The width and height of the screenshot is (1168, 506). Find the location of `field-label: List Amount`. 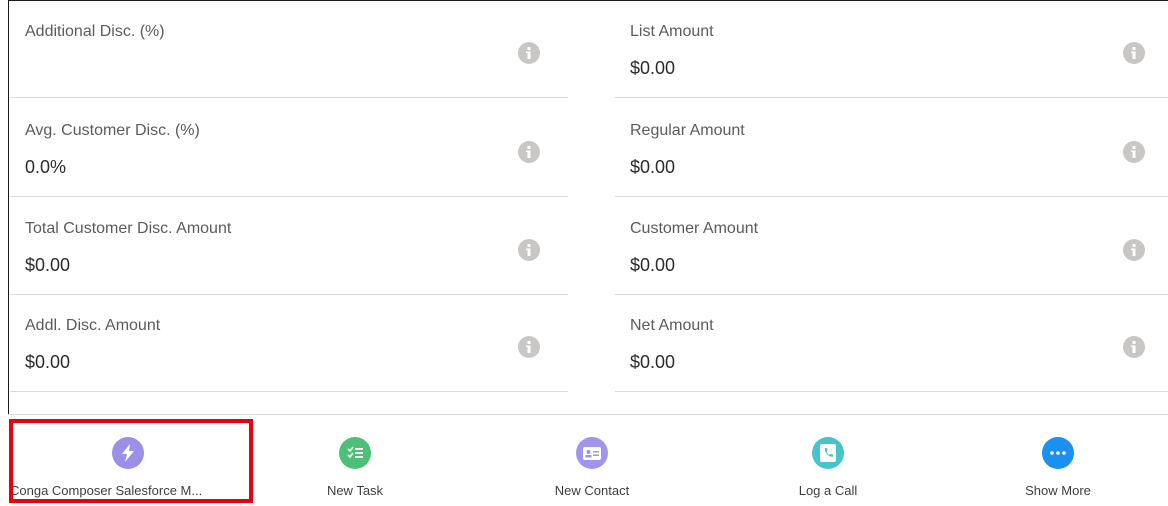

field-label: List Amount is located at coordinates (672, 31).